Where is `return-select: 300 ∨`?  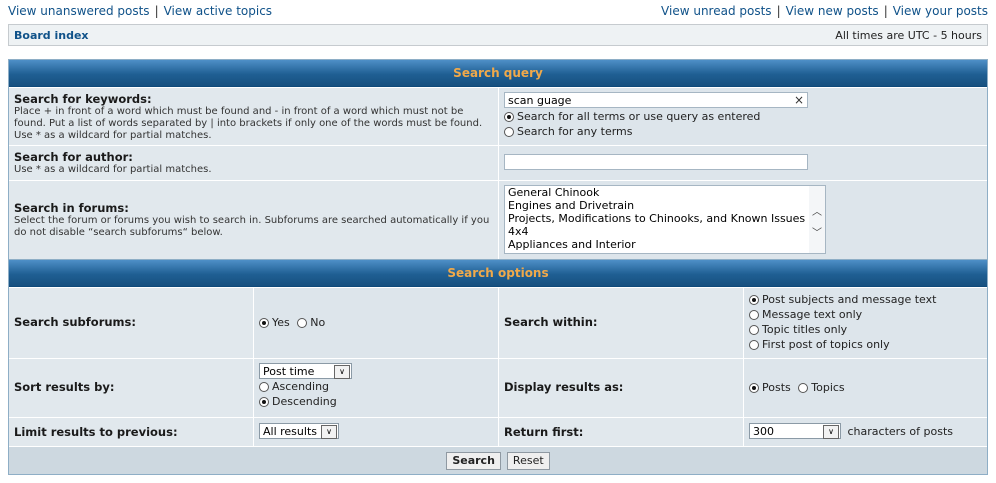 return-select: 300 ∨ is located at coordinates (795, 431).